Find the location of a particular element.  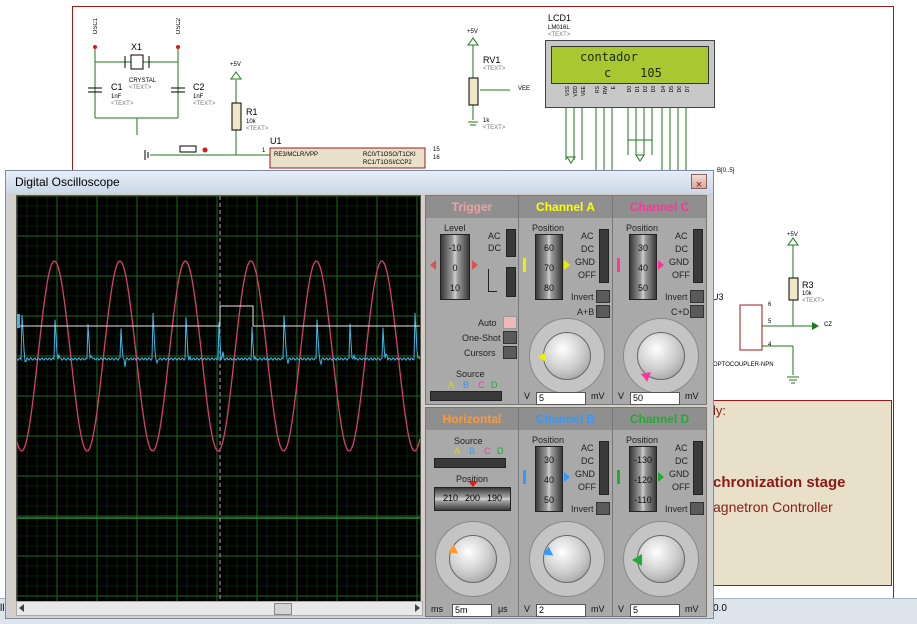

r3-label: R3 is located at coordinates (808, 285).